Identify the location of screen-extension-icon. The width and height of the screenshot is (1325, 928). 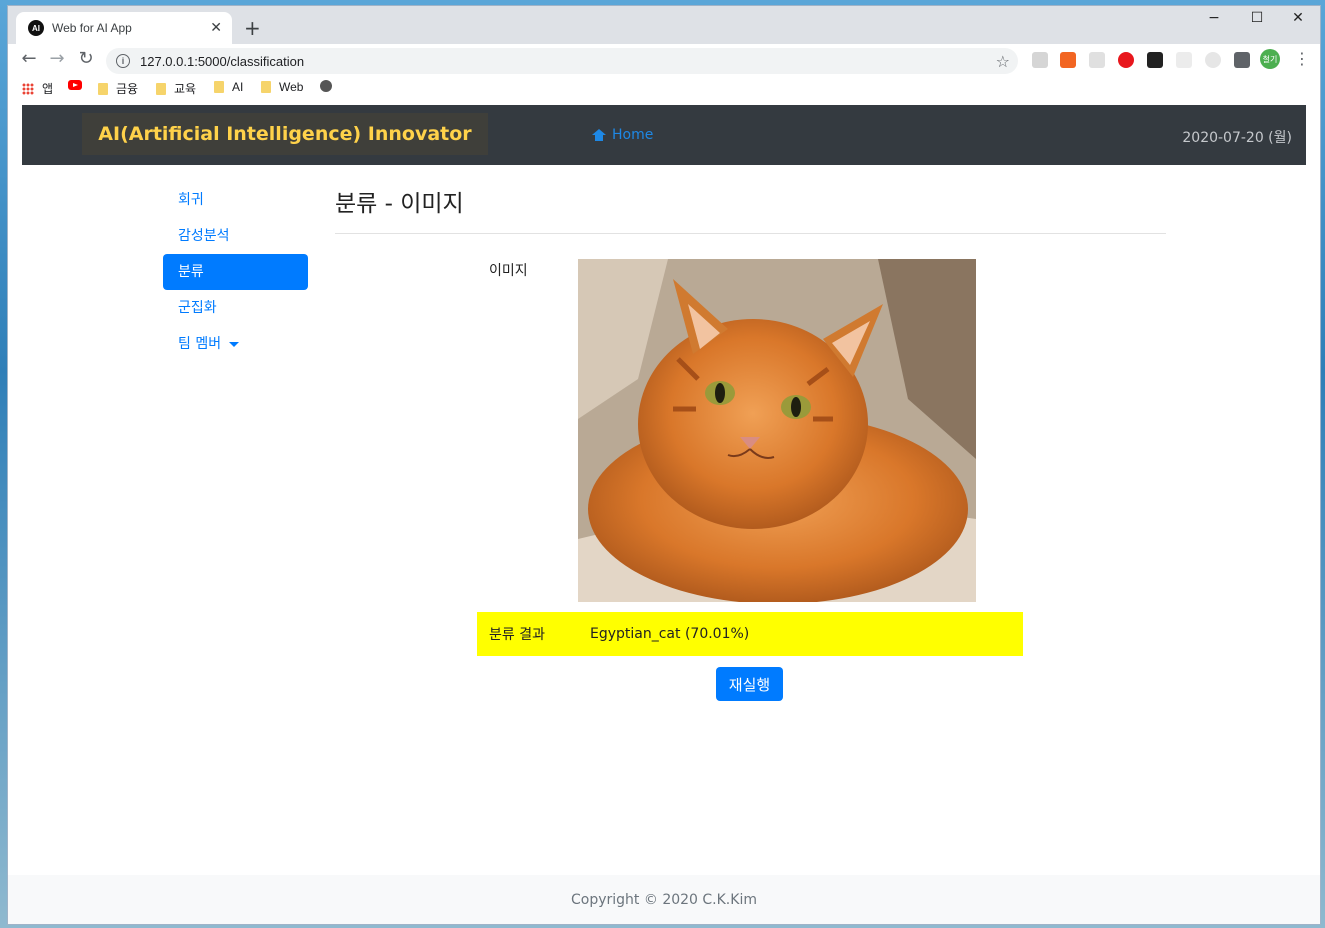
(1097, 60).